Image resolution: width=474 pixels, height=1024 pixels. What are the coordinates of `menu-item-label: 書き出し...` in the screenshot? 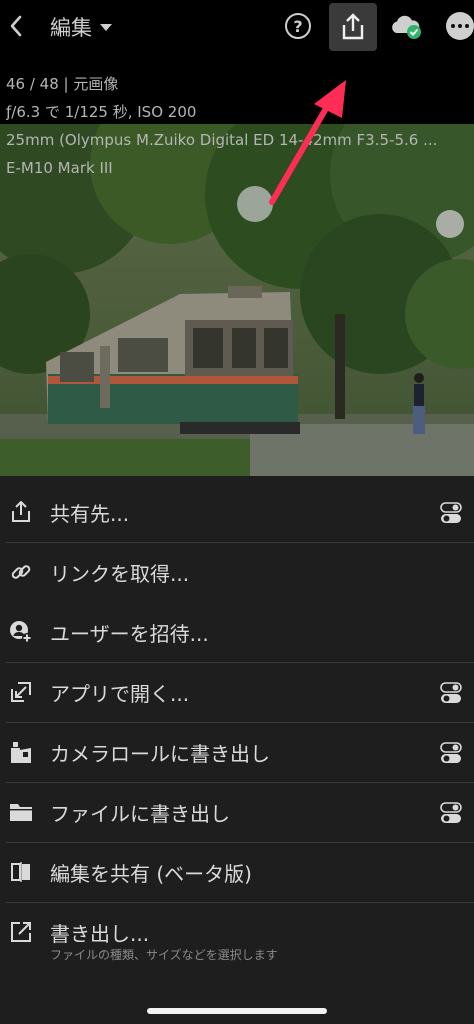 It's located at (100, 934).